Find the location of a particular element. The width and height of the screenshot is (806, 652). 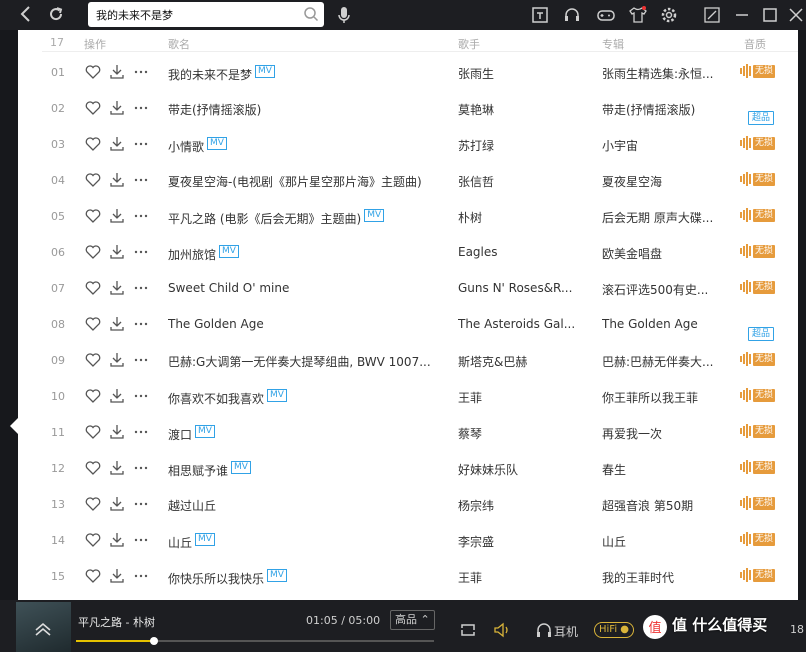

song-album: 你王菲所以我王菲 is located at coordinates (663, 397).